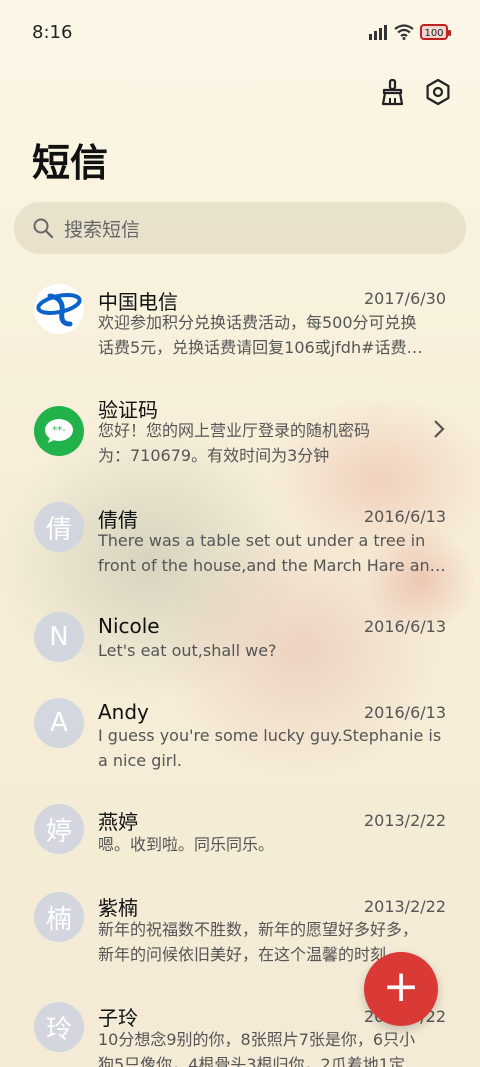 The image size is (480, 1067). What do you see at coordinates (435, 32) in the screenshot?
I see `battery-icon: 100` at bounding box center [435, 32].